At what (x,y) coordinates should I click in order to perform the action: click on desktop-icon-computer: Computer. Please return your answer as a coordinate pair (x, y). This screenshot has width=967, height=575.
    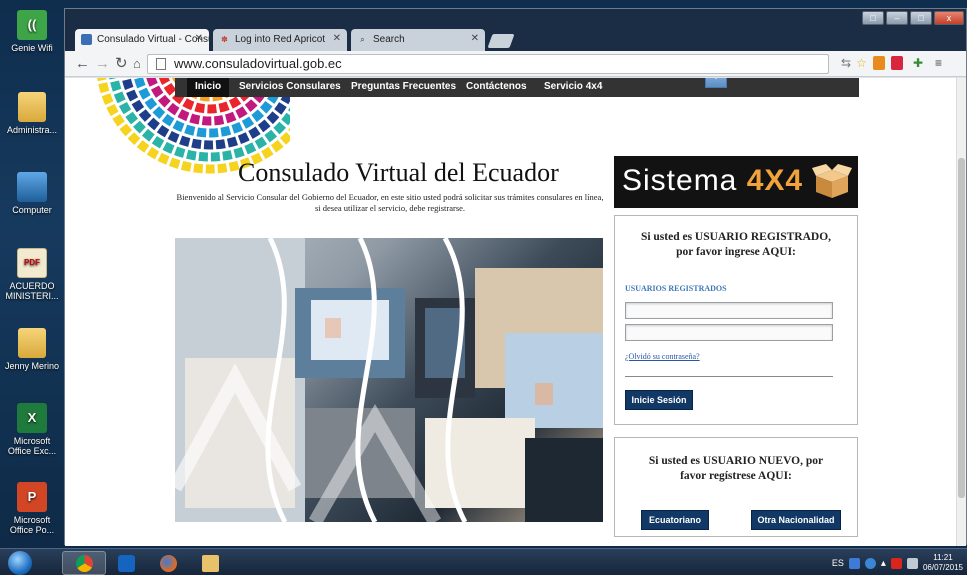
    Looking at the image, I should click on (32, 193).